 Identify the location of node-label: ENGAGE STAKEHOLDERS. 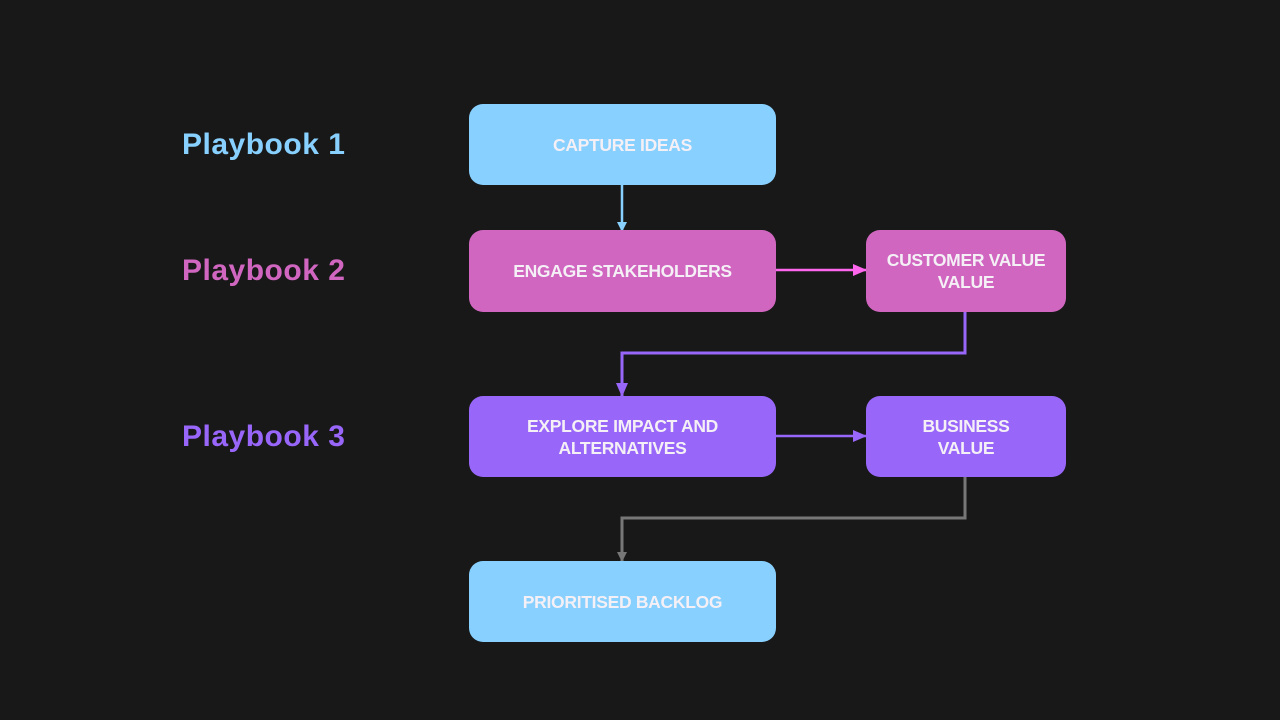
(622, 271).